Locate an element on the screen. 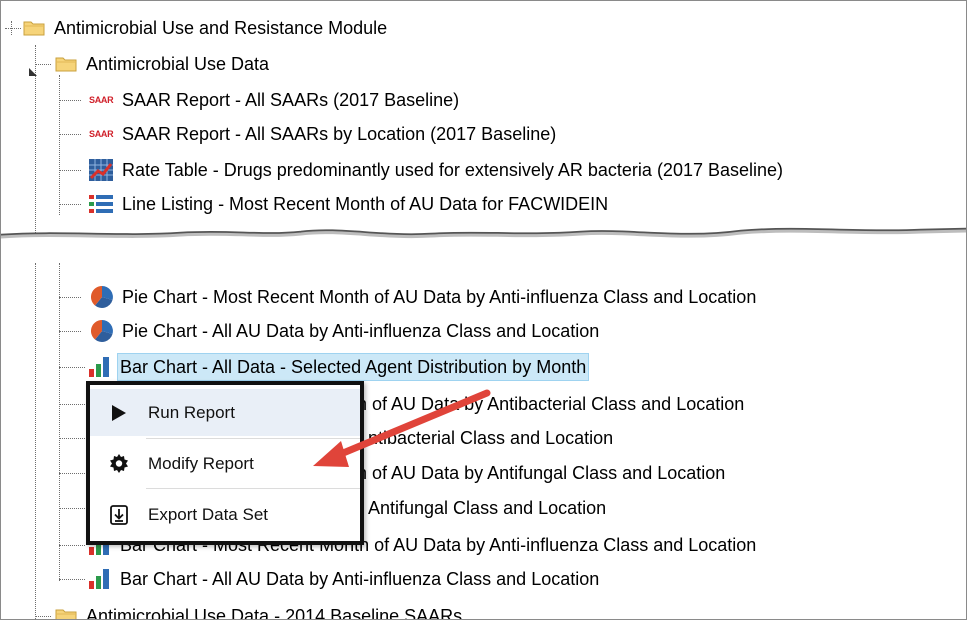 The image size is (967, 620). menu-item-label: Modify Report is located at coordinates (201, 463).